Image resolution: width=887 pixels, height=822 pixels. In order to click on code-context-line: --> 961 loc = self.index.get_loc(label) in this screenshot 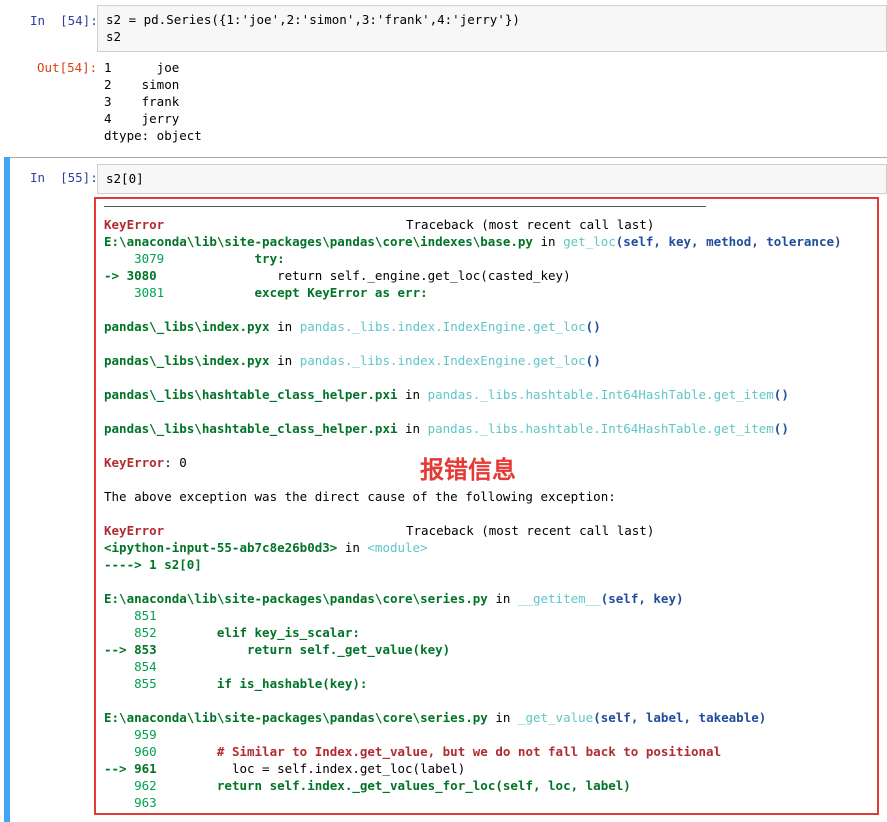, I will do `click(285, 768)`.